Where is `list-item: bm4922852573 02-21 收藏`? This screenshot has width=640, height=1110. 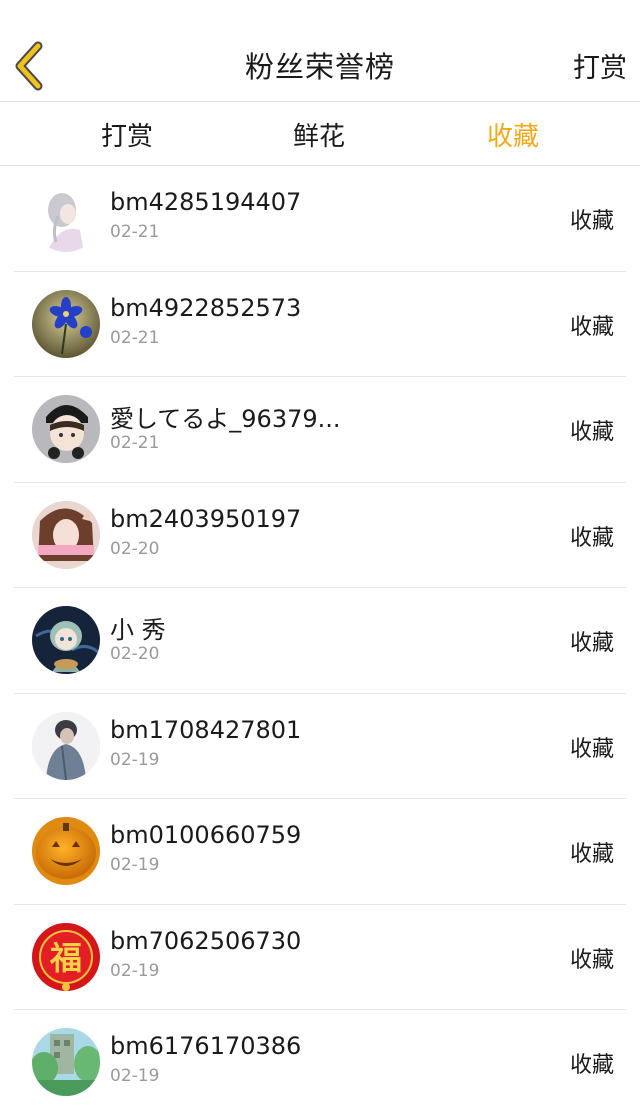
list-item: bm4922852573 02-21 收藏 is located at coordinates (320, 324).